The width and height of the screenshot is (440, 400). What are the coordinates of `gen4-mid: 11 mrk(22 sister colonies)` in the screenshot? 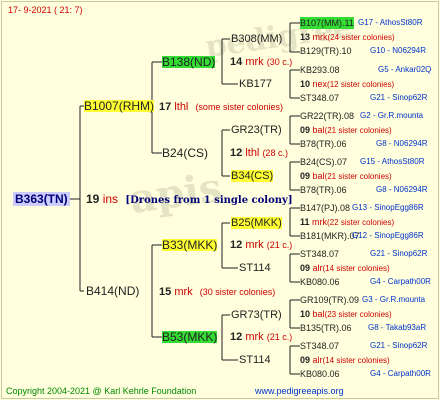 It's located at (347, 222).